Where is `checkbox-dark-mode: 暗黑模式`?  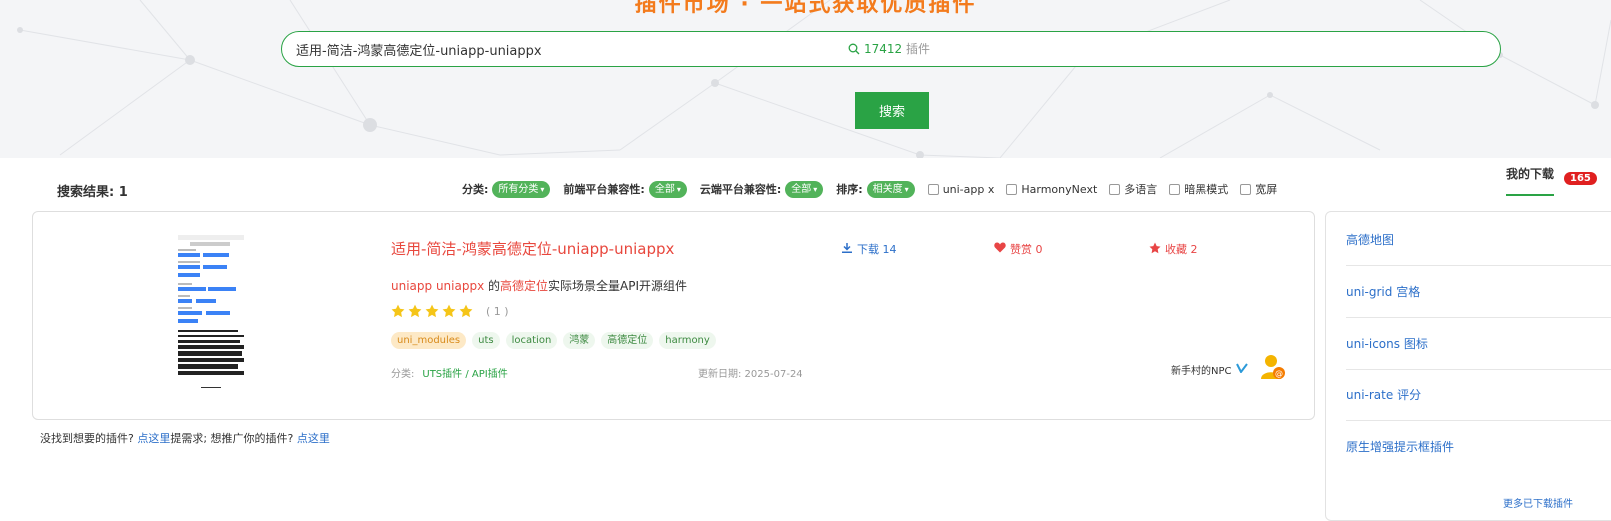 checkbox-dark-mode: 暗黑模式 is located at coordinates (1198, 189).